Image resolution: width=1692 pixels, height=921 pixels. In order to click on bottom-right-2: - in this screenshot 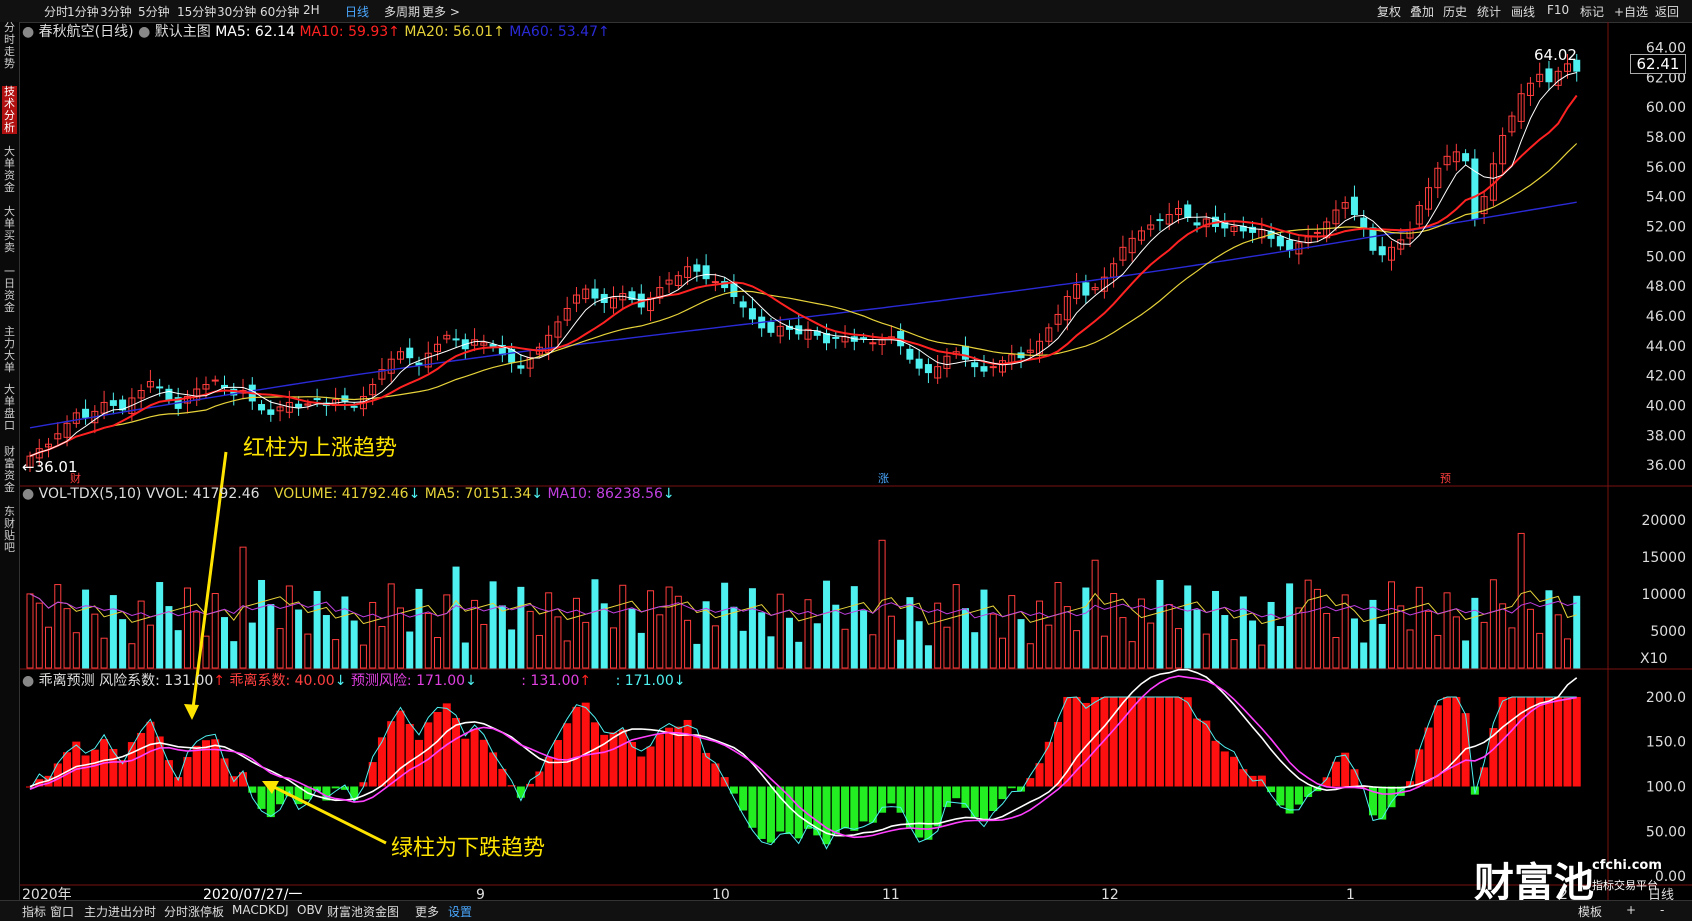, I will do `click(1662, 910)`.